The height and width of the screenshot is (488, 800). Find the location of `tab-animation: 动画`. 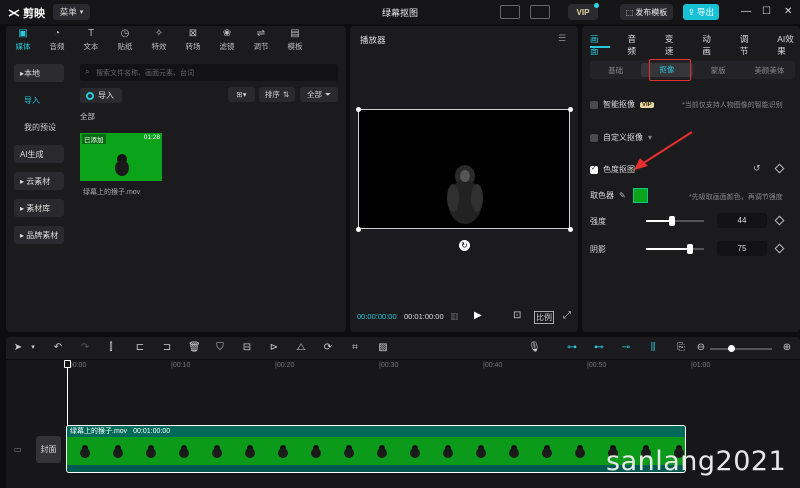

tab-animation: 动画 is located at coordinates (709, 45).